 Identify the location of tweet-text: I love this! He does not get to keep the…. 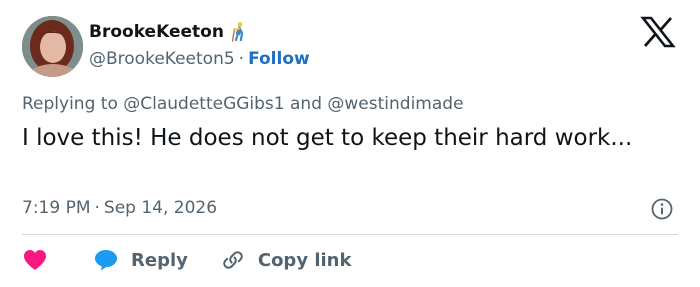
(327, 138).